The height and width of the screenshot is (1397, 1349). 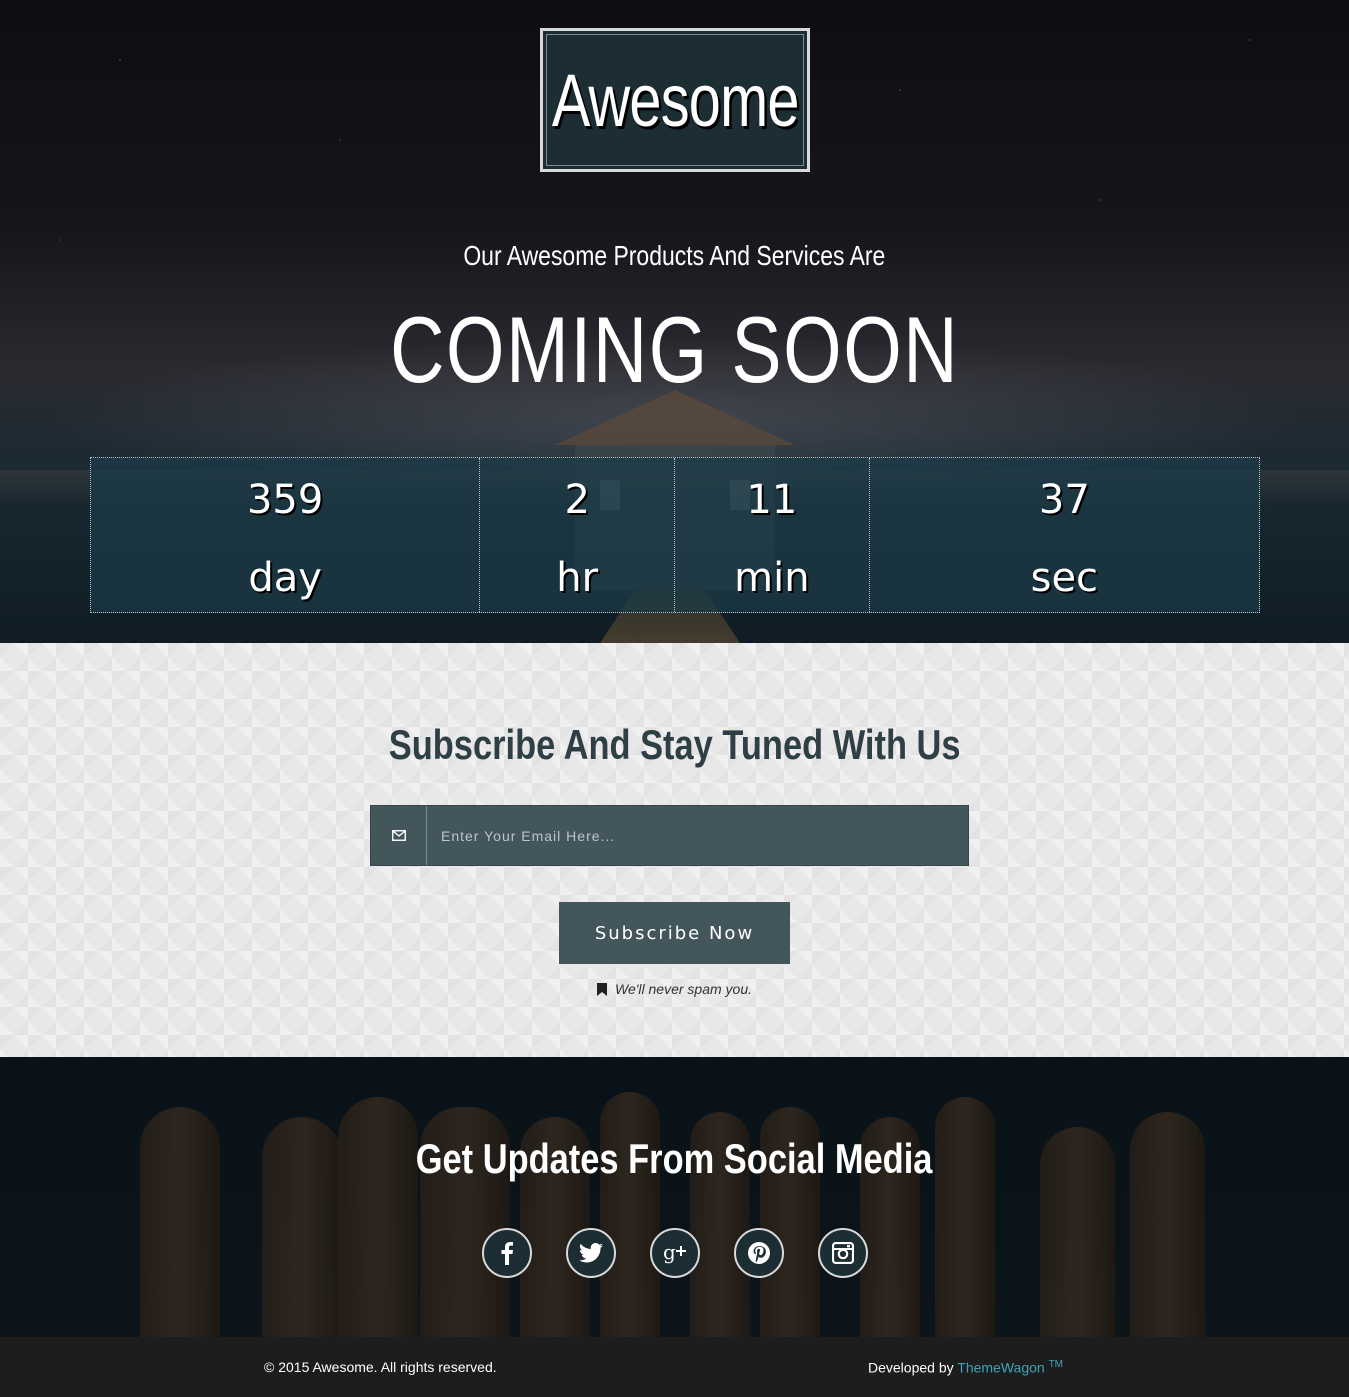 What do you see at coordinates (1000, 1368) in the screenshot?
I see `themewagon-link: ThemeWagon` at bounding box center [1000, 1368].